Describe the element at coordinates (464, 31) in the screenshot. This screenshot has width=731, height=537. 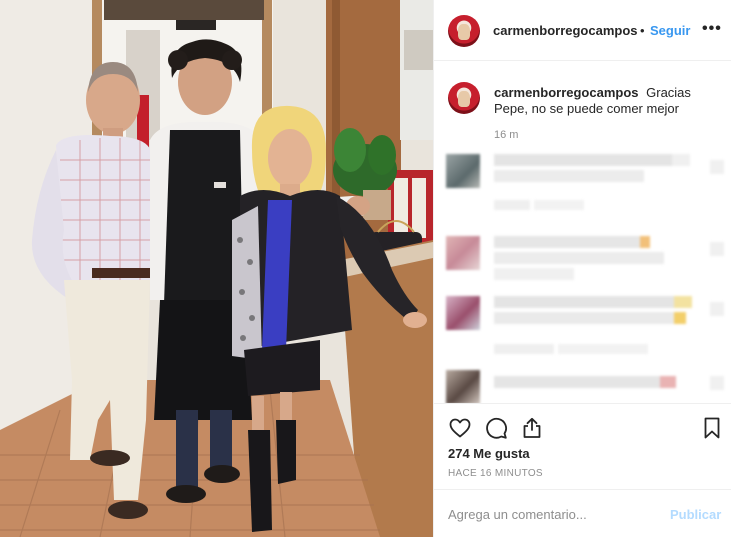
I see `avatar` at that location.